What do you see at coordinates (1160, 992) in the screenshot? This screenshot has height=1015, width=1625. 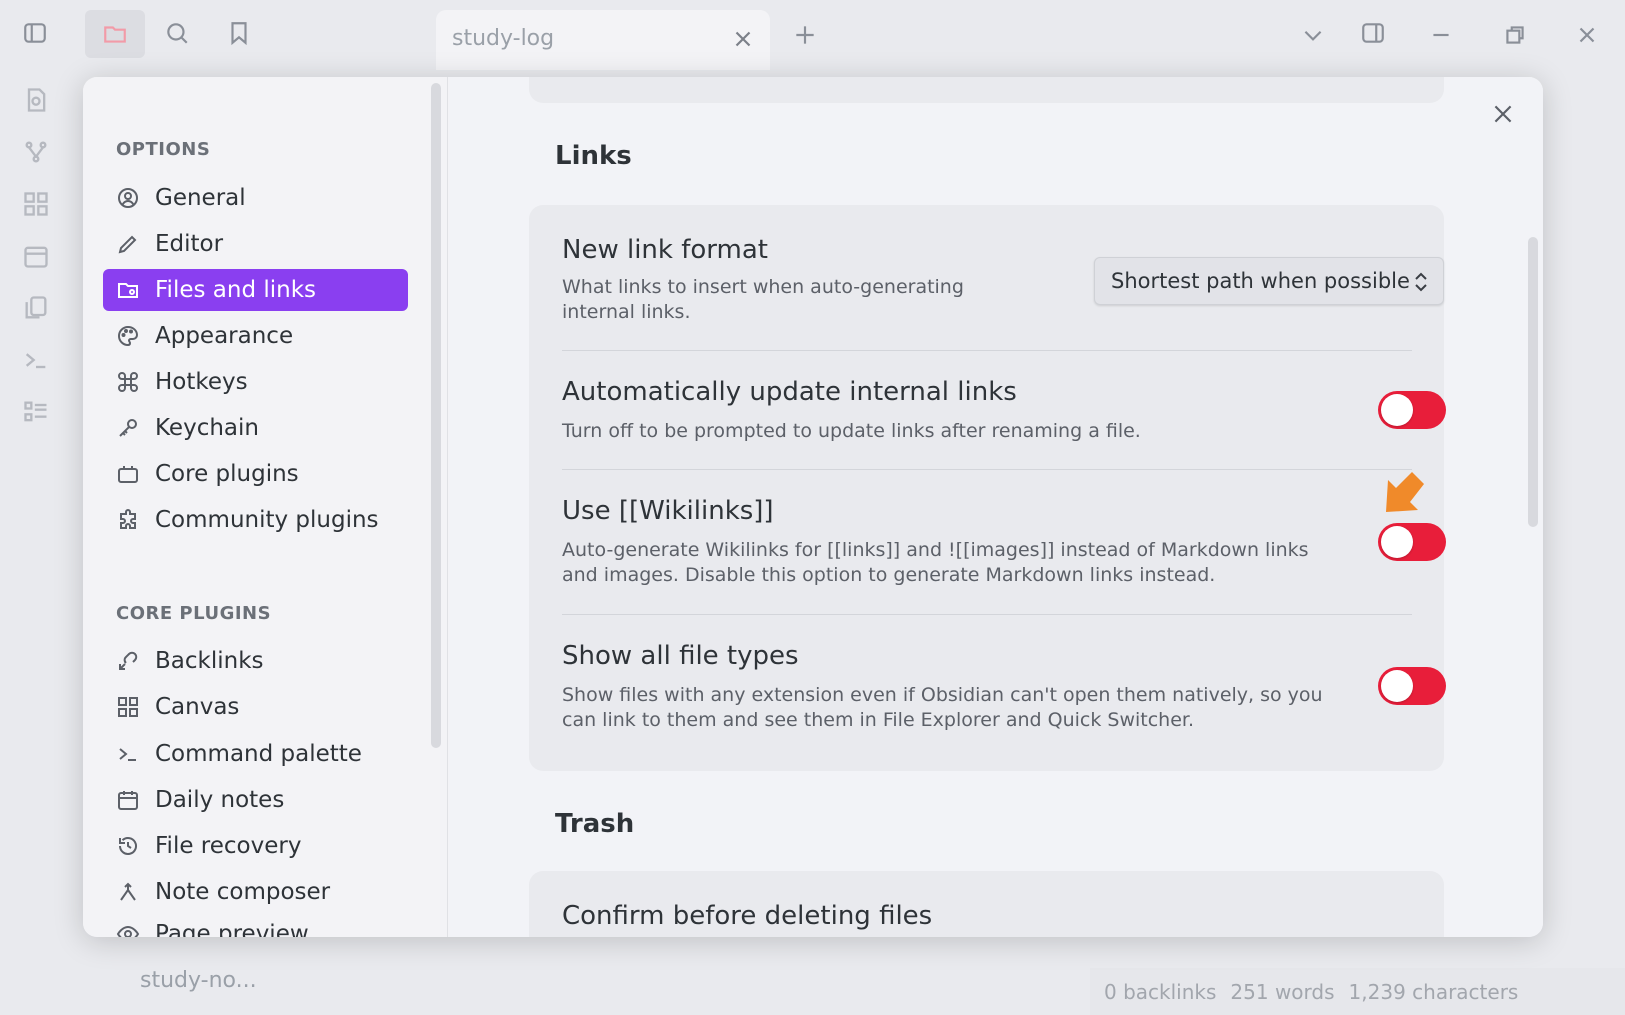 I see `status-backlinks: 0 backlinks` at bounding box center [1160, 992].